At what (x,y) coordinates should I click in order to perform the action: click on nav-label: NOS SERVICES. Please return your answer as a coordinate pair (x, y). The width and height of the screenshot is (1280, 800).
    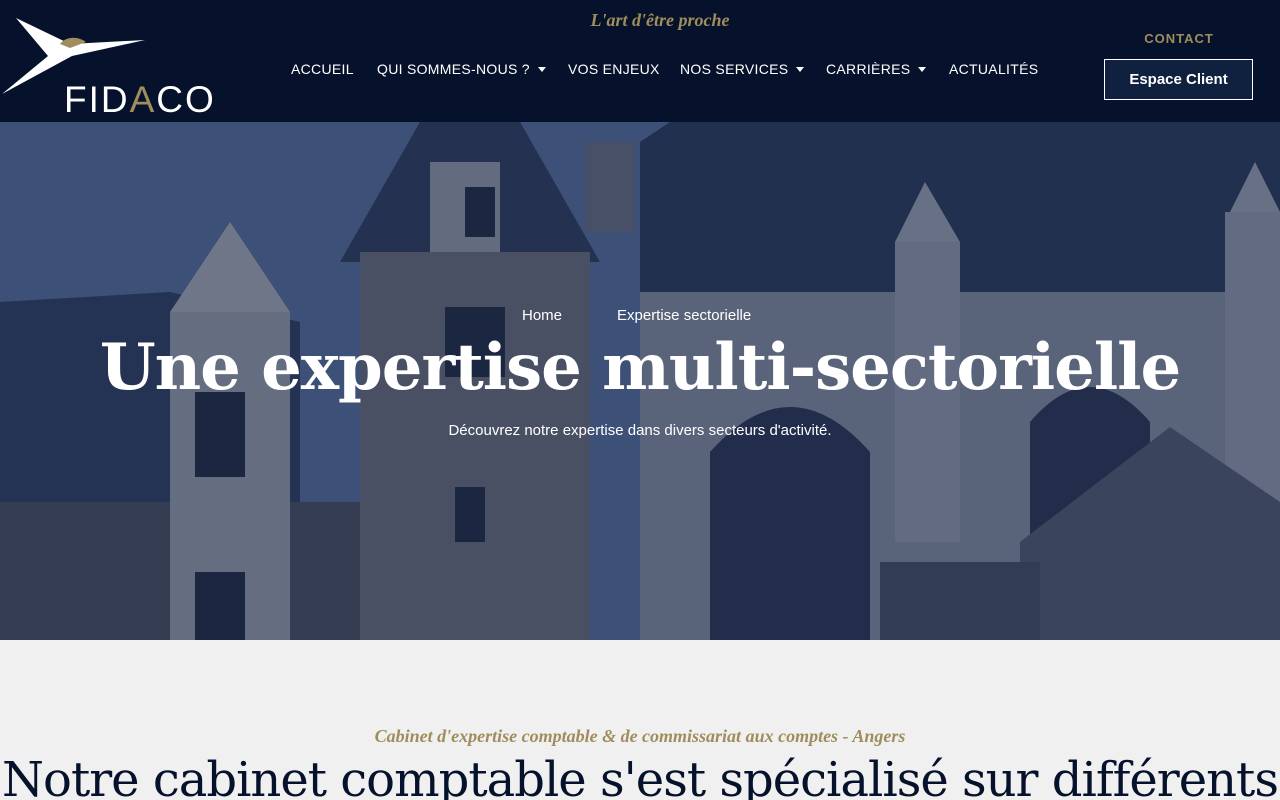
    Looking at the image, I should click on (734, 69).